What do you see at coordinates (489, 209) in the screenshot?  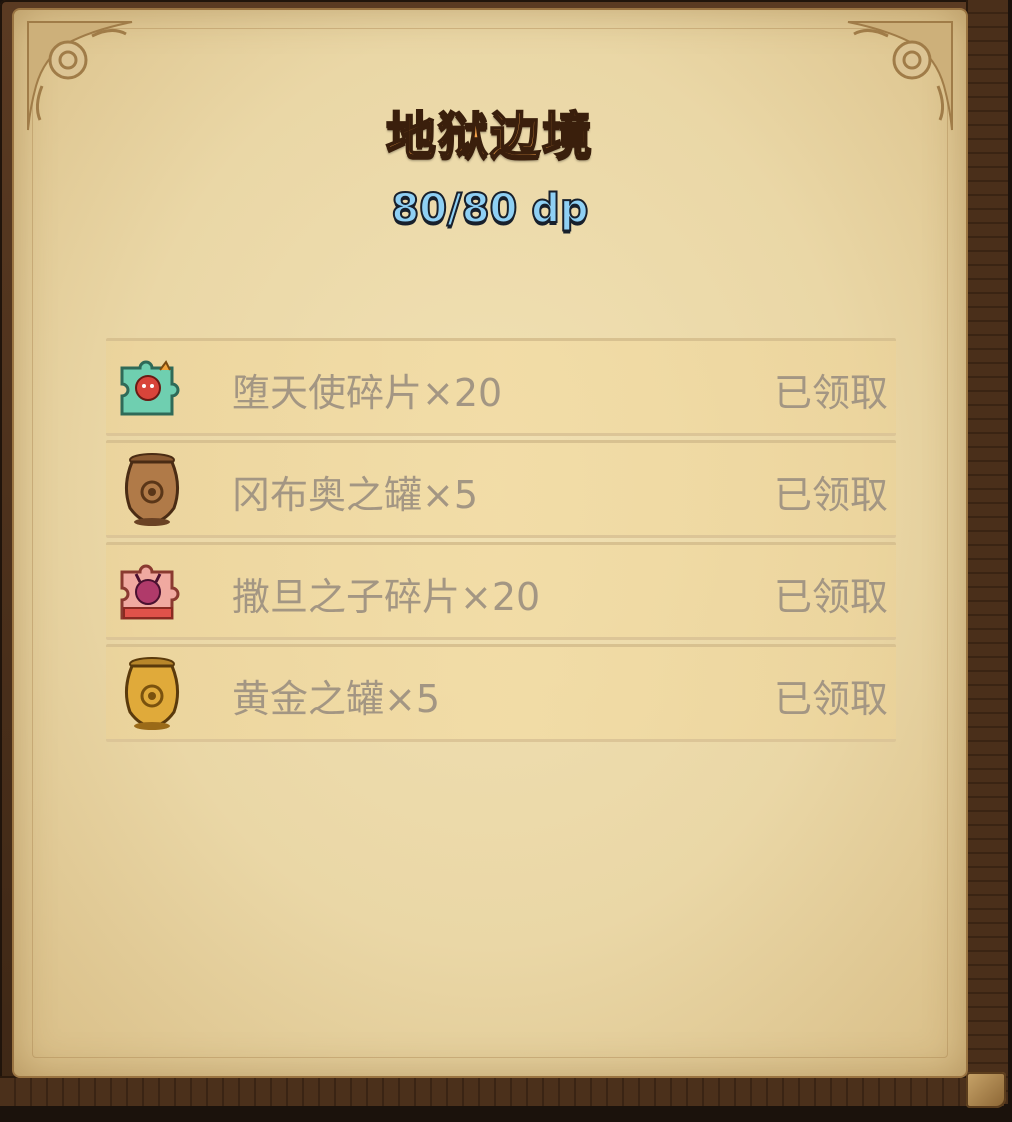 I see `points-counter: 80/80 dp` at bounding box center [489, 209].